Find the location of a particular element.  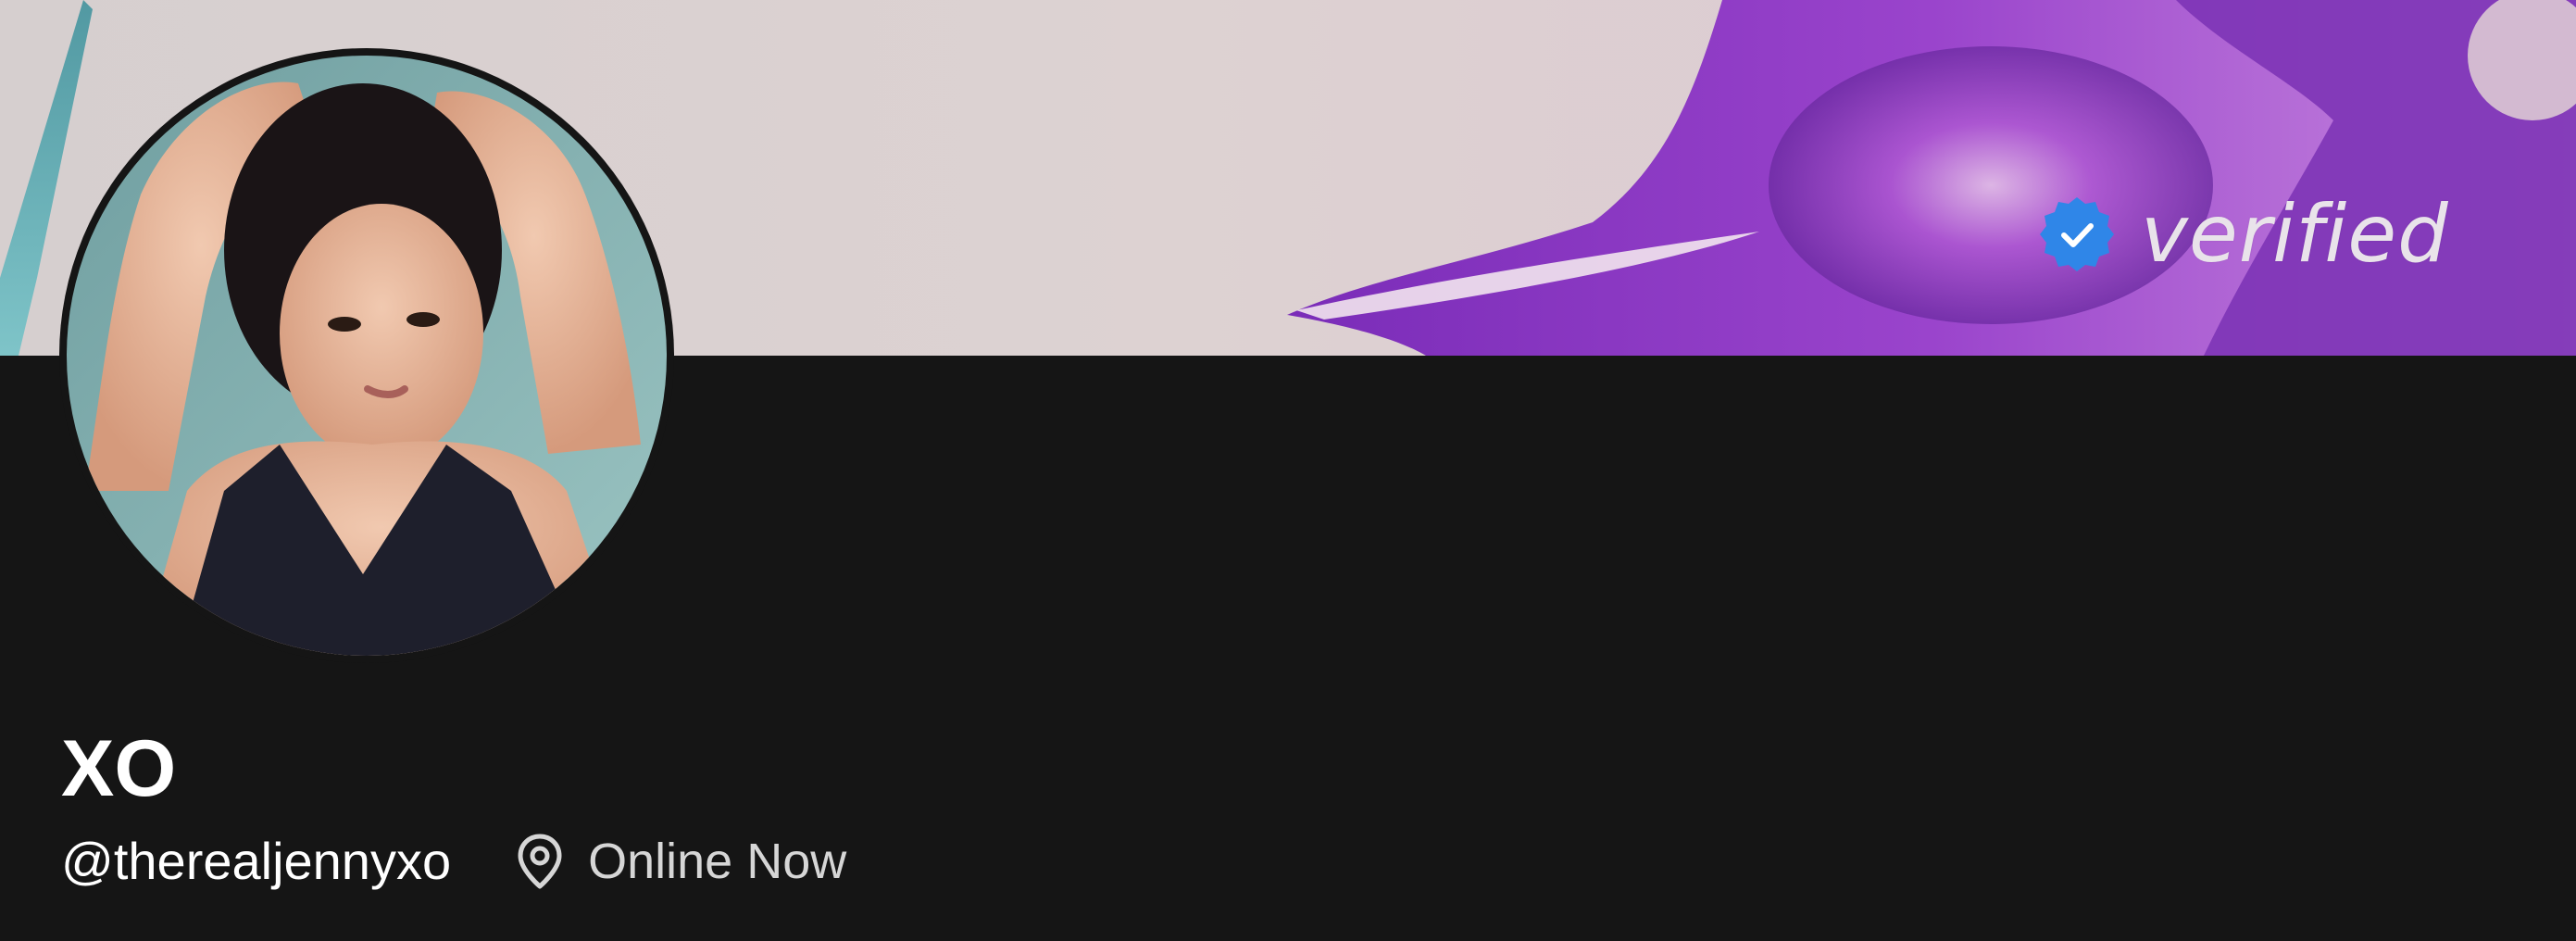

verified-check-icon is located at coordinates (2077, 234).